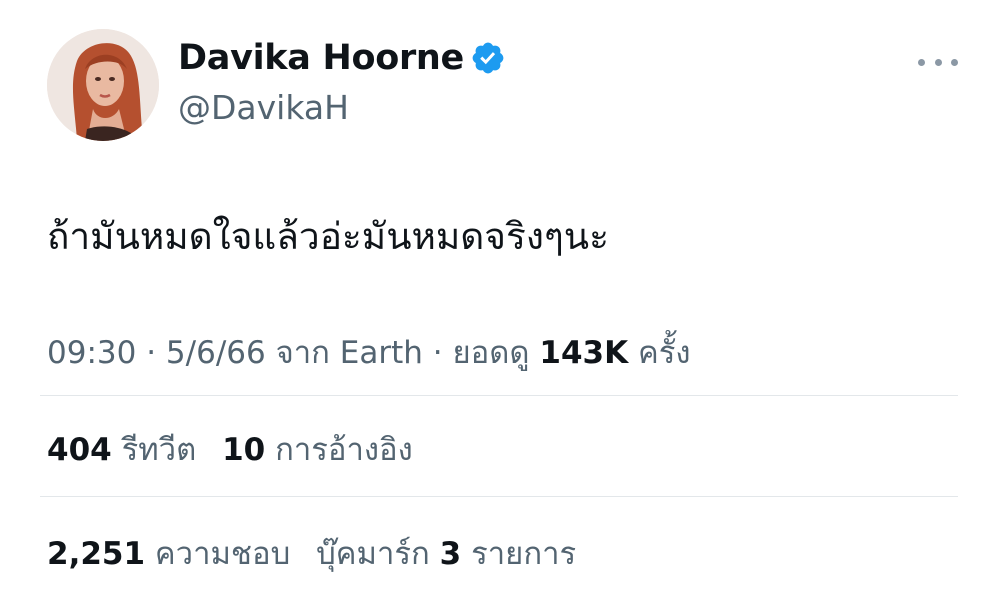 This screenshot has height=593, width=1006. Describe the element at coordinates (96, 554) in the screenshot. I see `likes-count: 2,251` at that location.